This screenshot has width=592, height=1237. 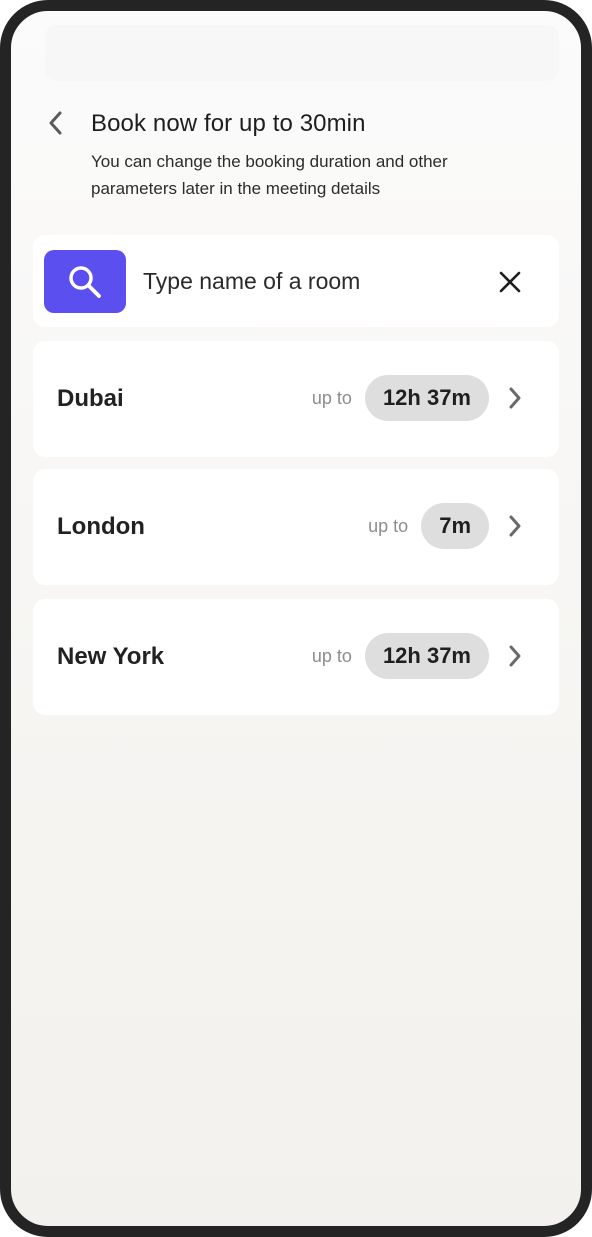 What do you see at coordinates (296, 399) in the screenshot?
I see `room-item-dubai: Dubai up to 12h 37m` at bounding box center [296, 399].